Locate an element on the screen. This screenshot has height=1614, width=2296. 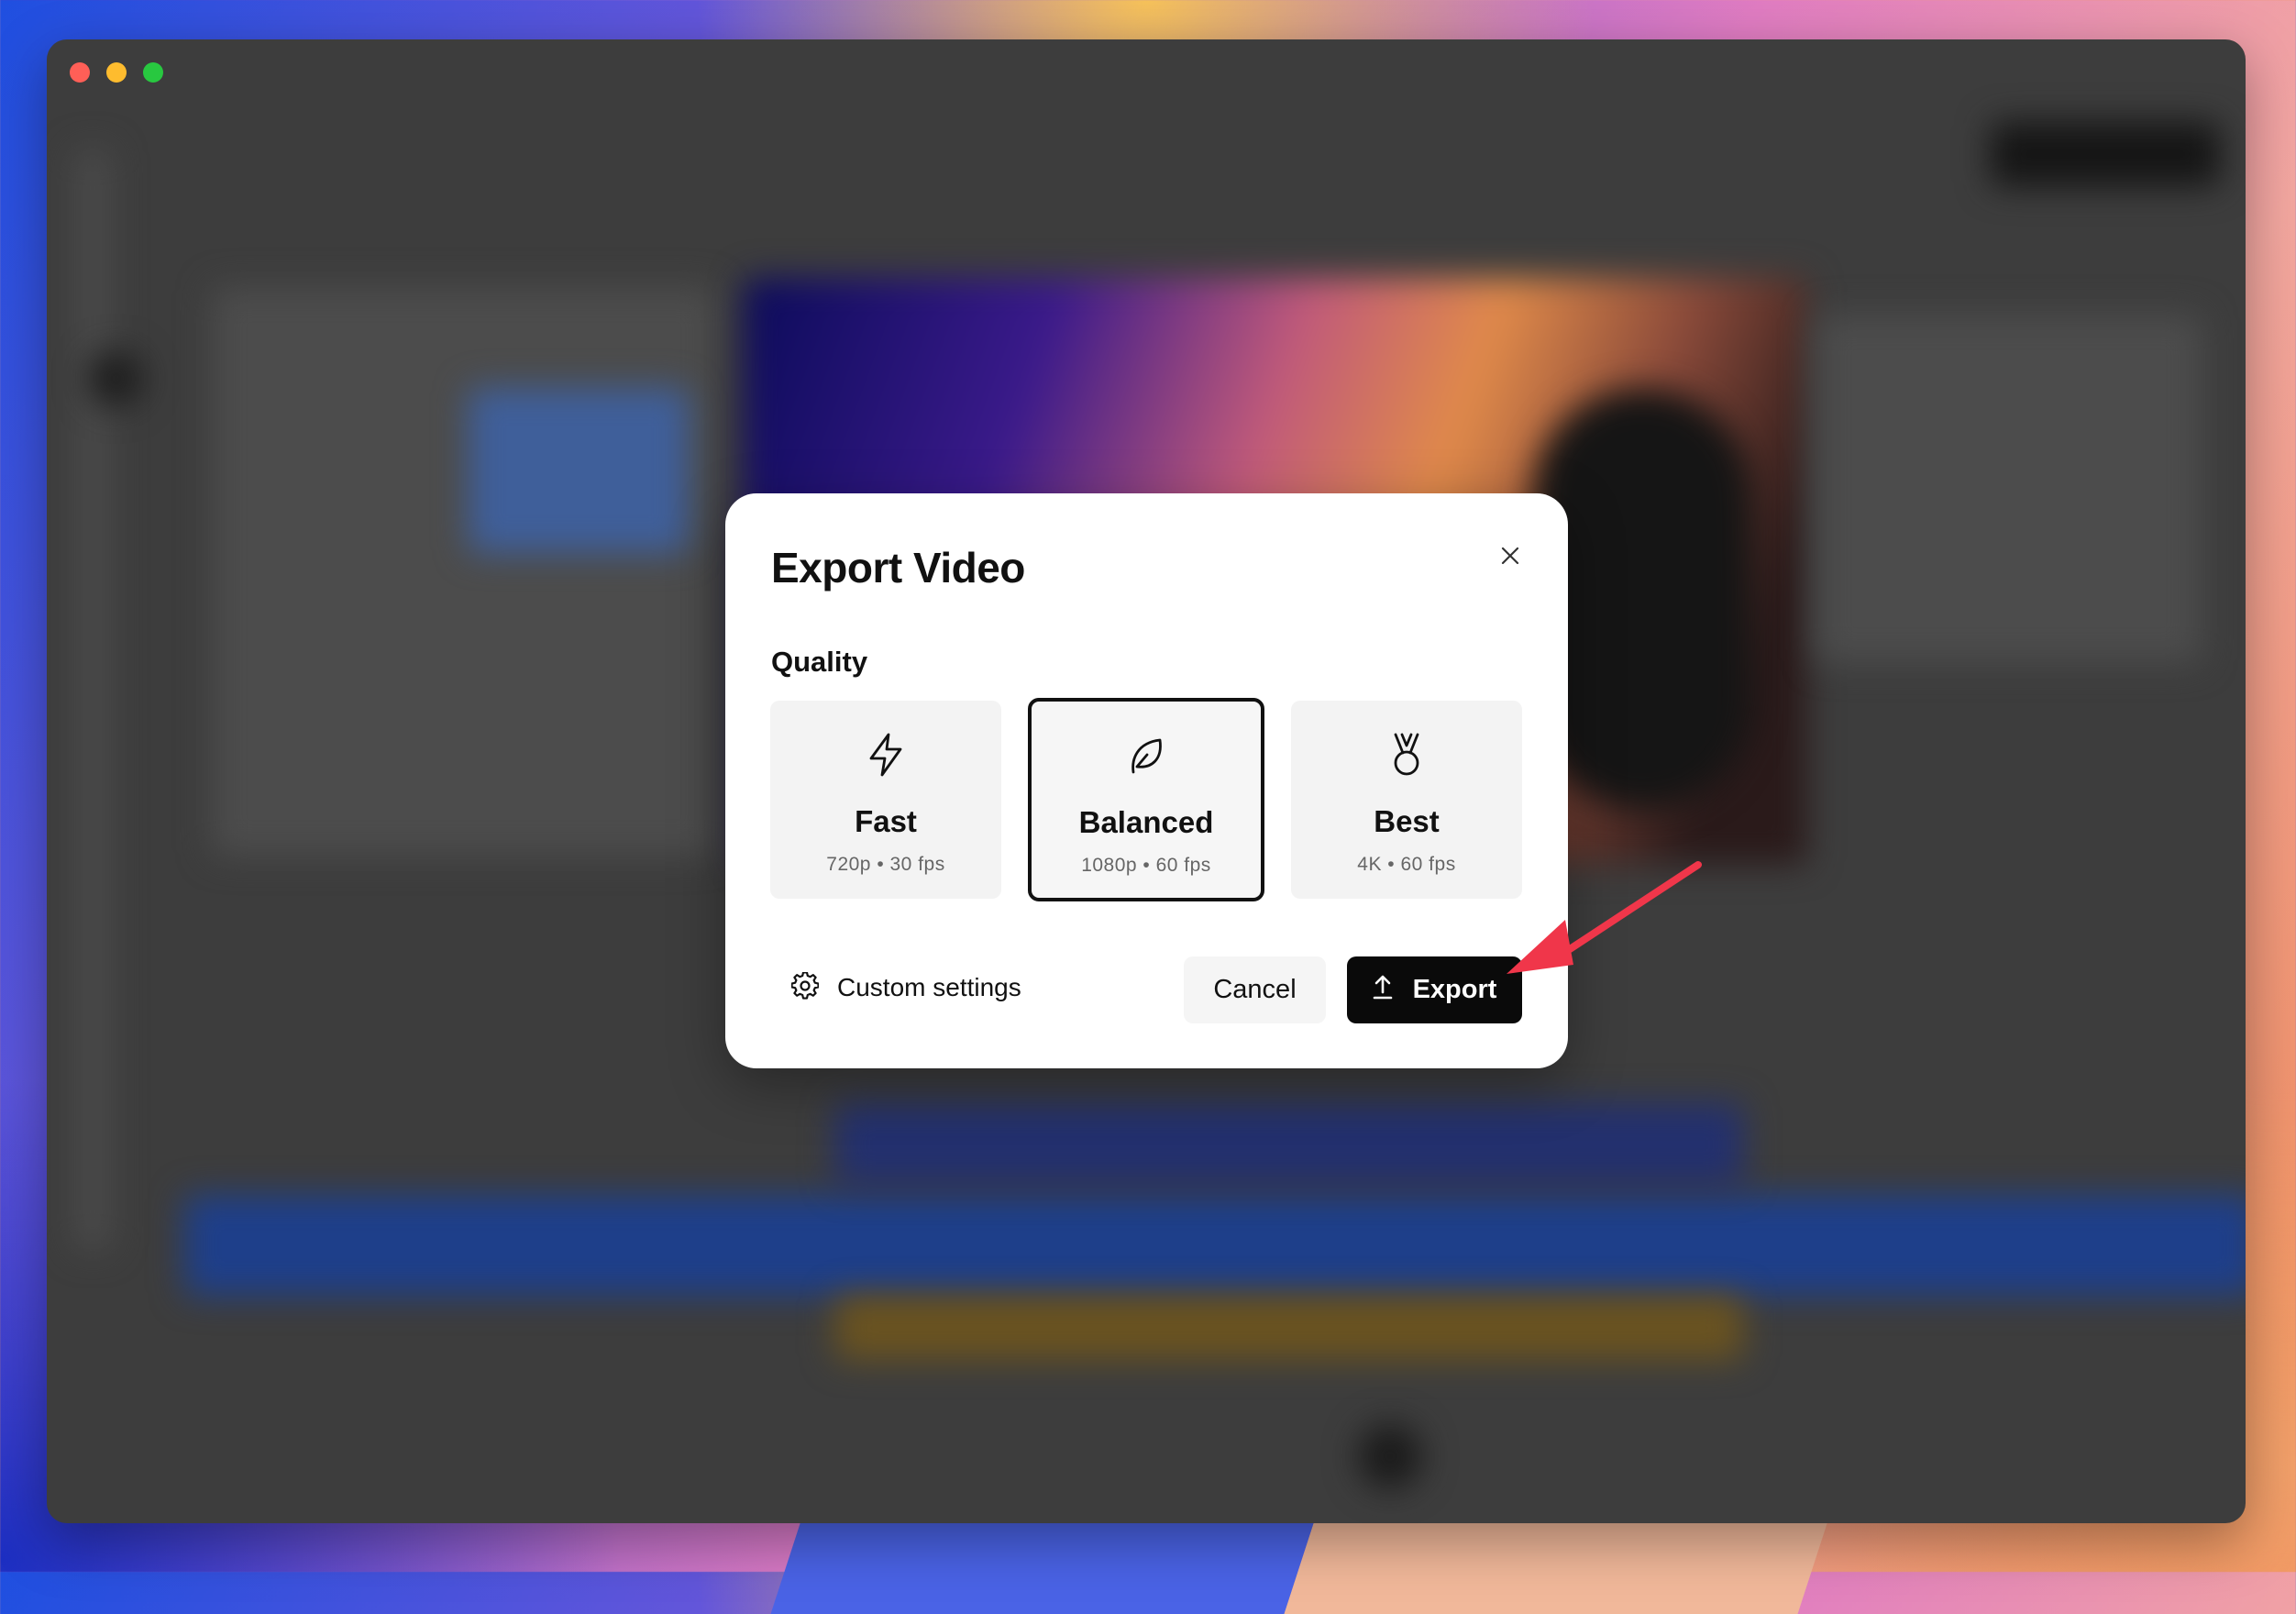
quality-option-detail: 1080p • 60 fps is located at coordinates (1146, 865).